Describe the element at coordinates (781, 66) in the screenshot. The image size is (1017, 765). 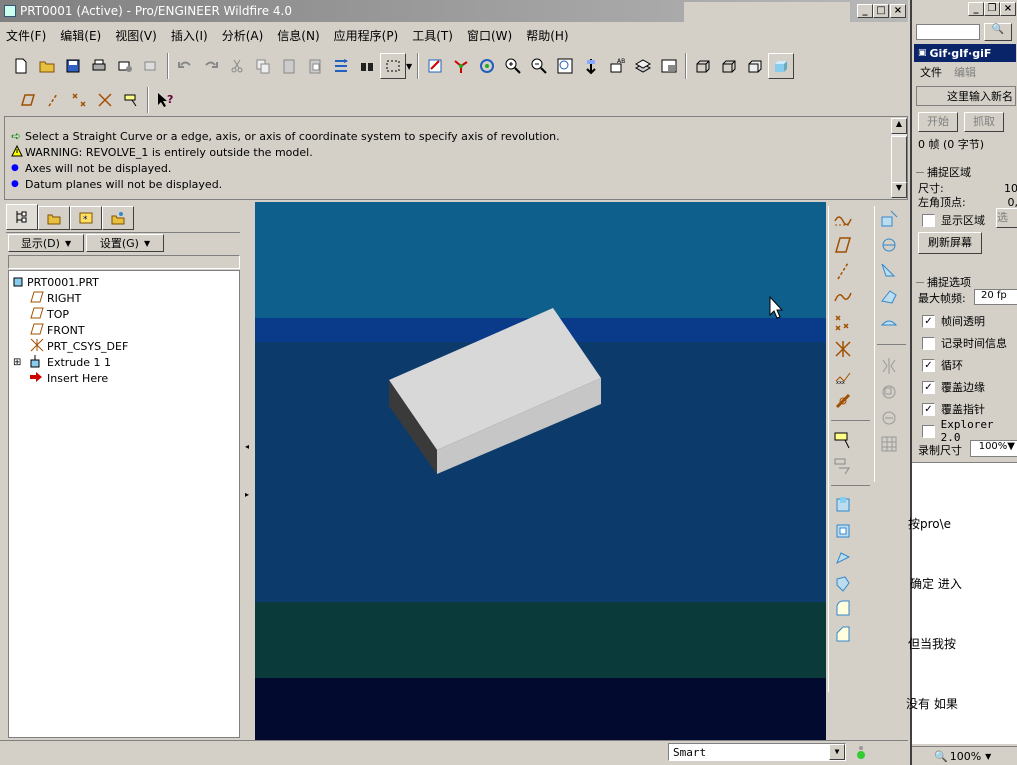
I see `shading-icon` at that location.